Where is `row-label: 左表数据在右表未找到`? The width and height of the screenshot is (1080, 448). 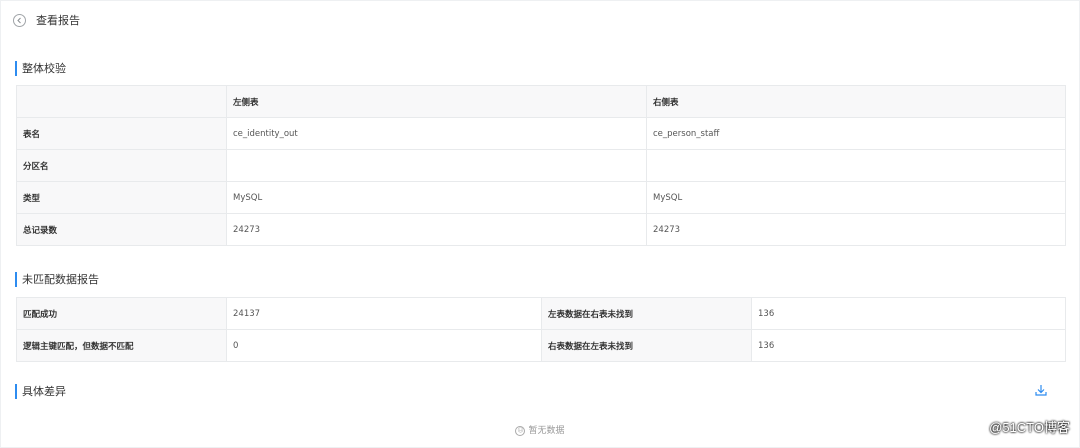
row-label: 左表数据在右表未找到 is located at coordinates (646, 313).